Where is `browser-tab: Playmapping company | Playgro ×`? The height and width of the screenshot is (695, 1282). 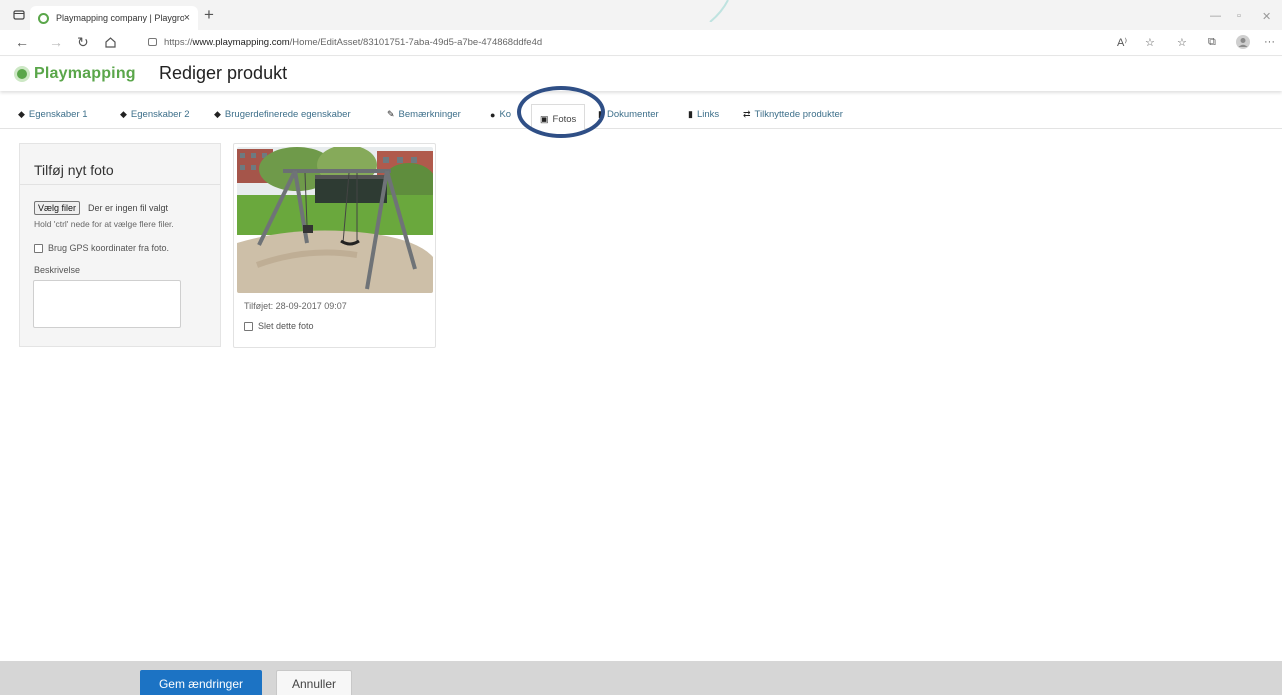 browser-tab: Playmapping company | Playgro × is located at coordinates (114, 18).